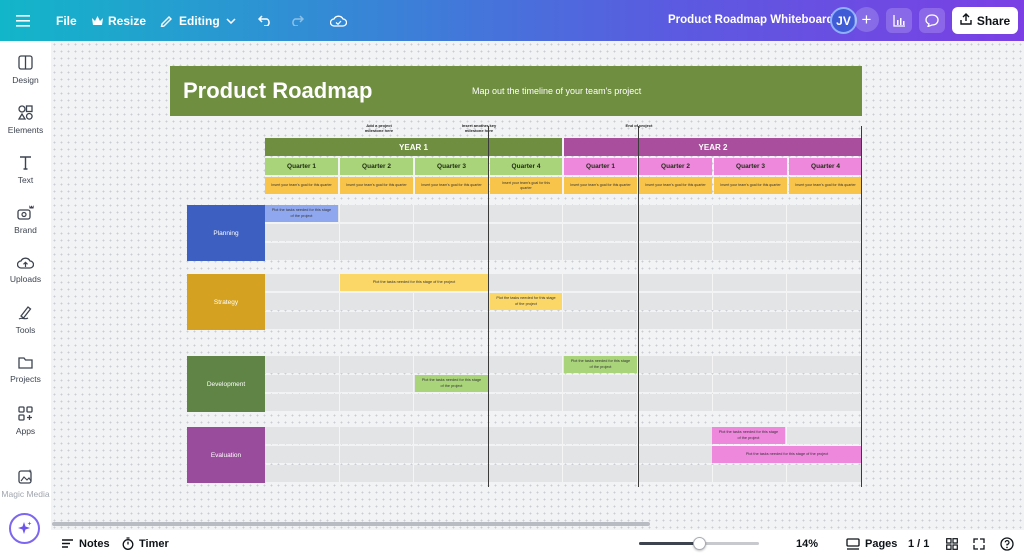 The height and width of the screenshot is (557, 1024). What do you see at coordinates (979, 543) in the screenshot?
I see `fullscreen-icon` at bounding box center [979, 543].